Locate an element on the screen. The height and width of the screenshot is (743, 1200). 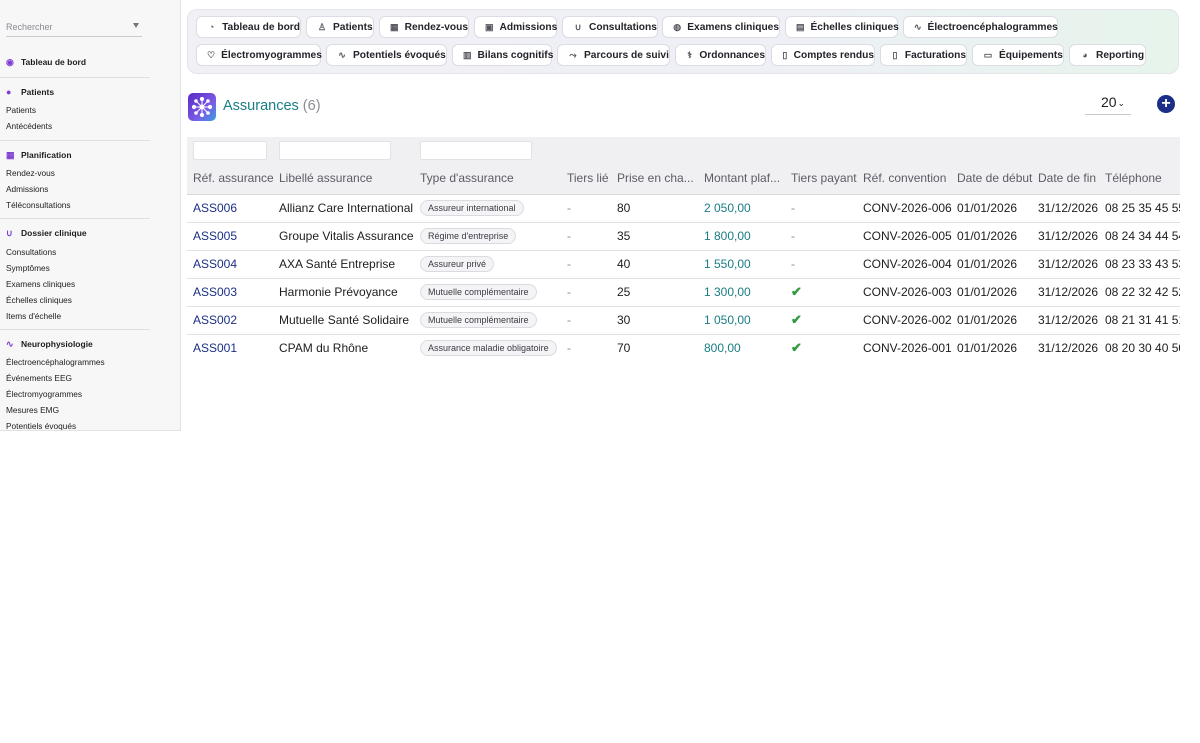
column-header: Date de fin is located at coordinates (1069, 178).